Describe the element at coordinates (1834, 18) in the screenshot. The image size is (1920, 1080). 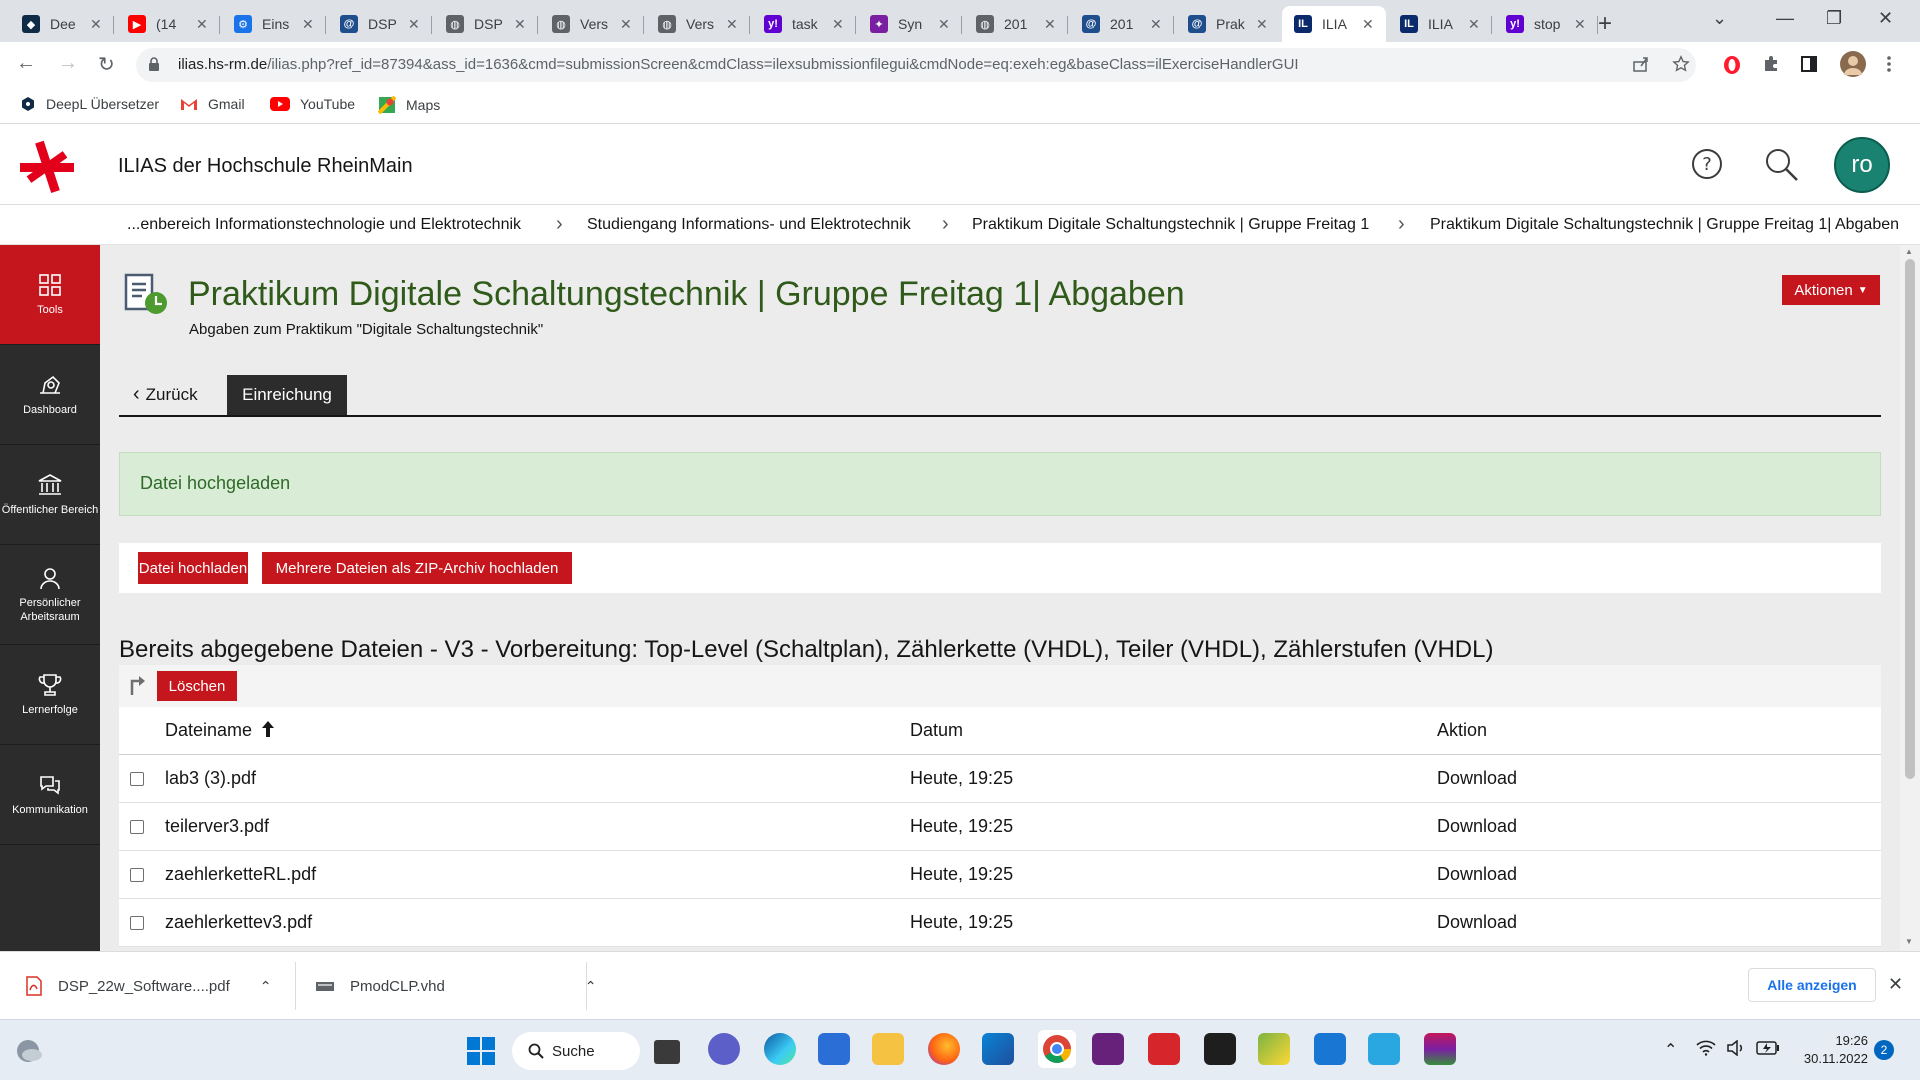
I see `maximize-icon: ❐` at that location.